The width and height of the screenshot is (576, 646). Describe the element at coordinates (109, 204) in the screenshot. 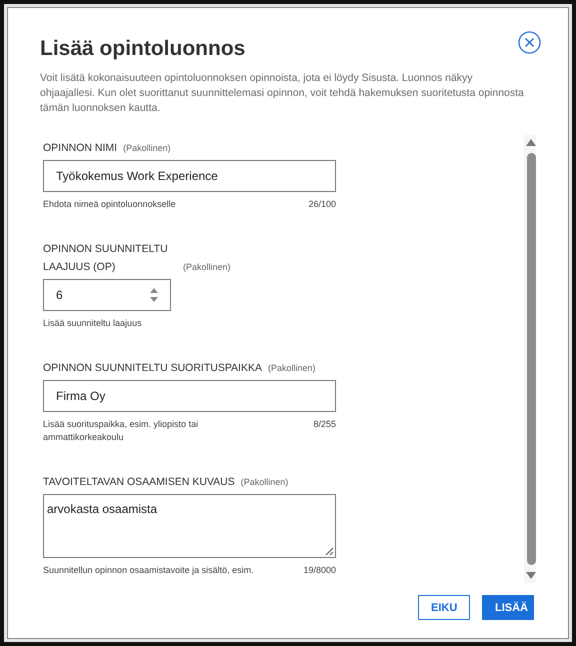

I see `field-hint: Ehdota nimeä opintoluonnokselle` at that location.